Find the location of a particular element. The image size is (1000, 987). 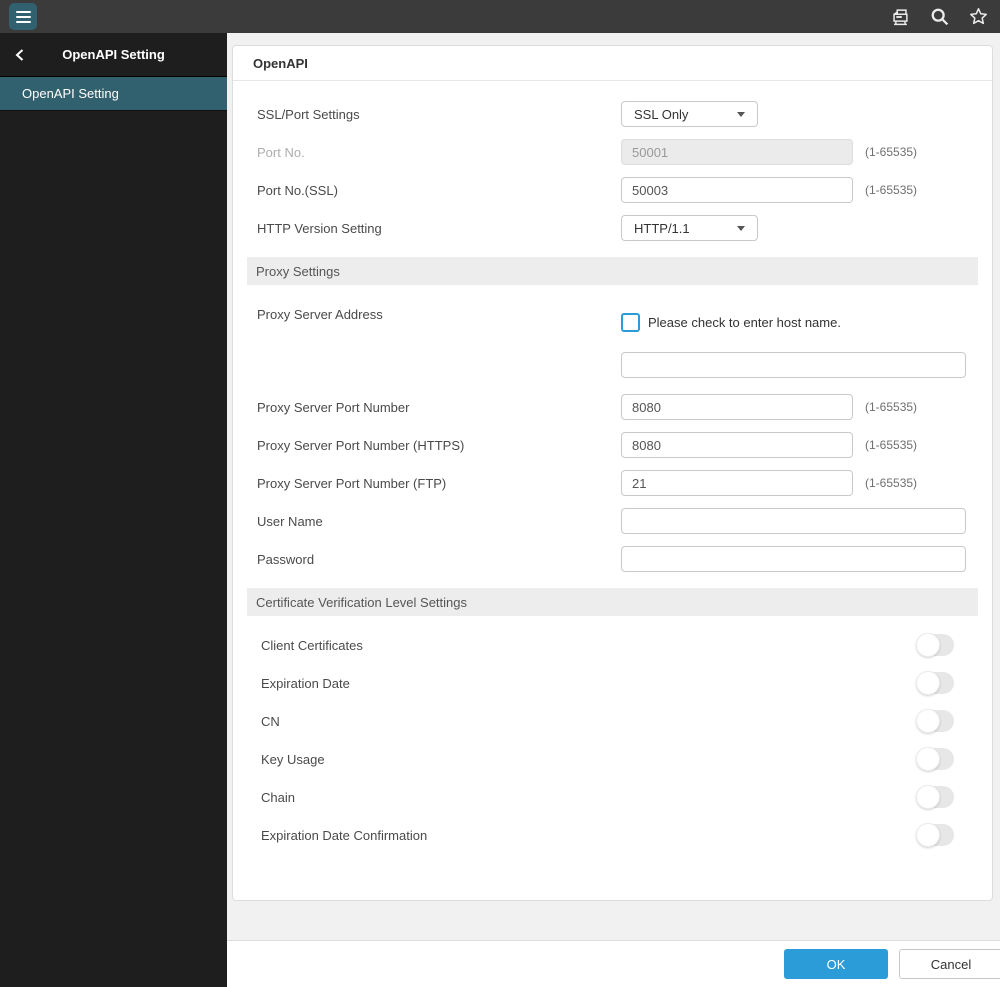

client-certificates-toggle is located at coordinates (935, 645).